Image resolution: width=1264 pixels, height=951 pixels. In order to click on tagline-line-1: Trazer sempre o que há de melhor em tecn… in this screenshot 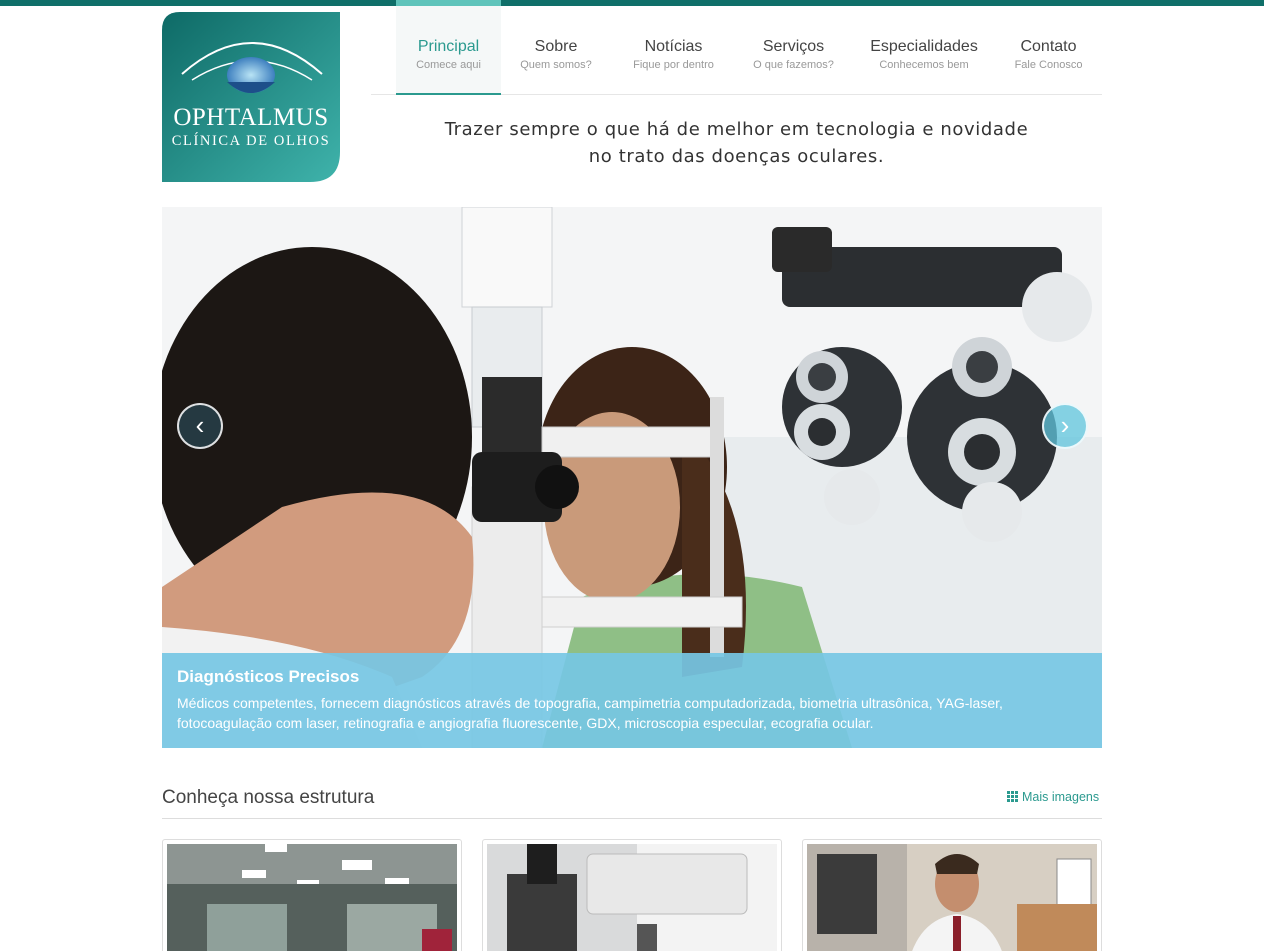, I will do `click(736, 129)`.